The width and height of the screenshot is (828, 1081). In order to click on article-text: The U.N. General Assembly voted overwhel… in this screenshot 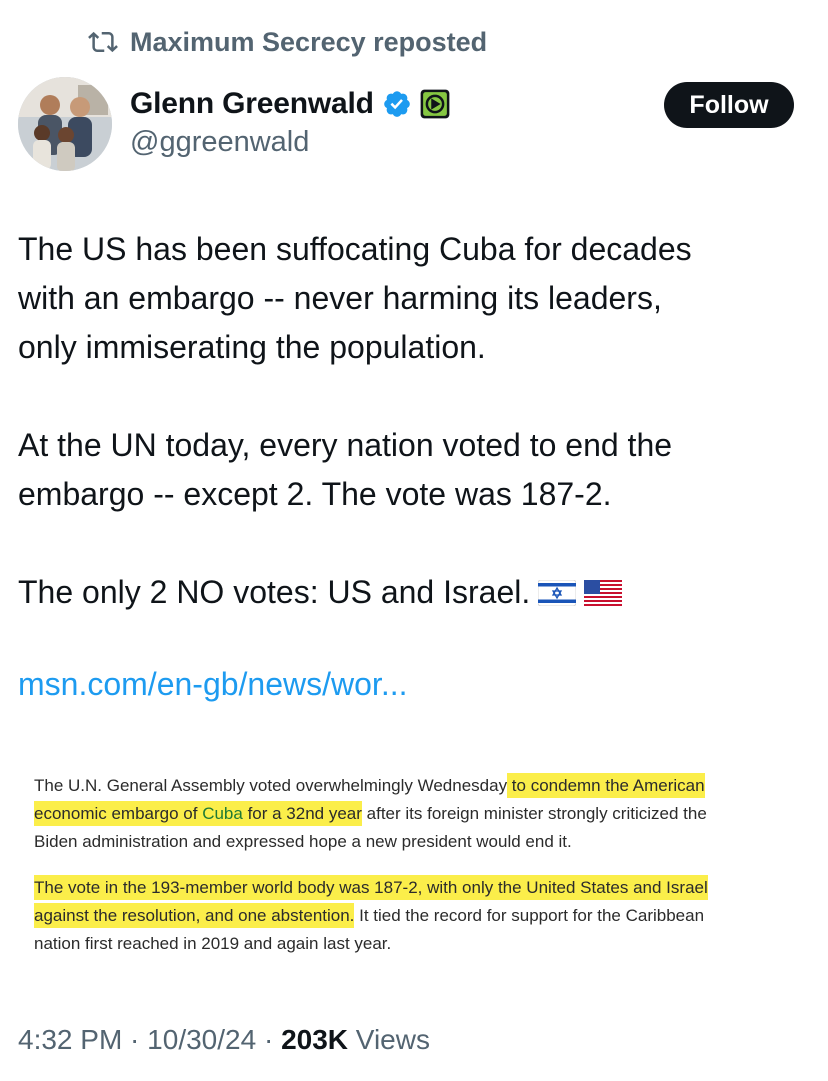, I will do `click(271, 785)`.